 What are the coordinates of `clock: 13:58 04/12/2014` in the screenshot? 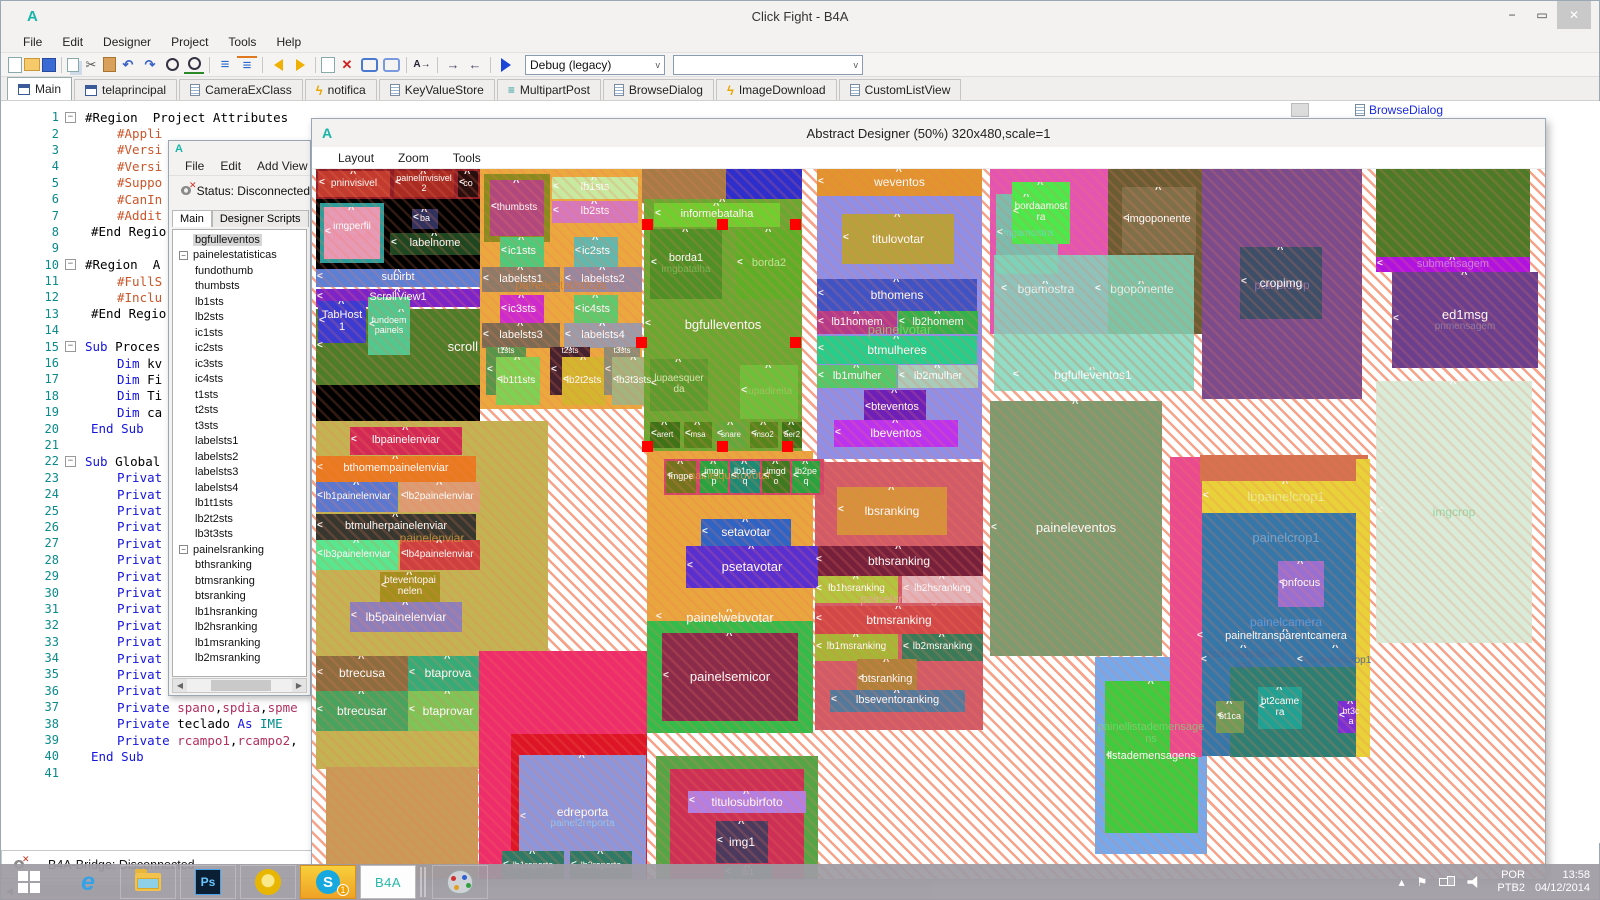 It's located at (1562, 882).